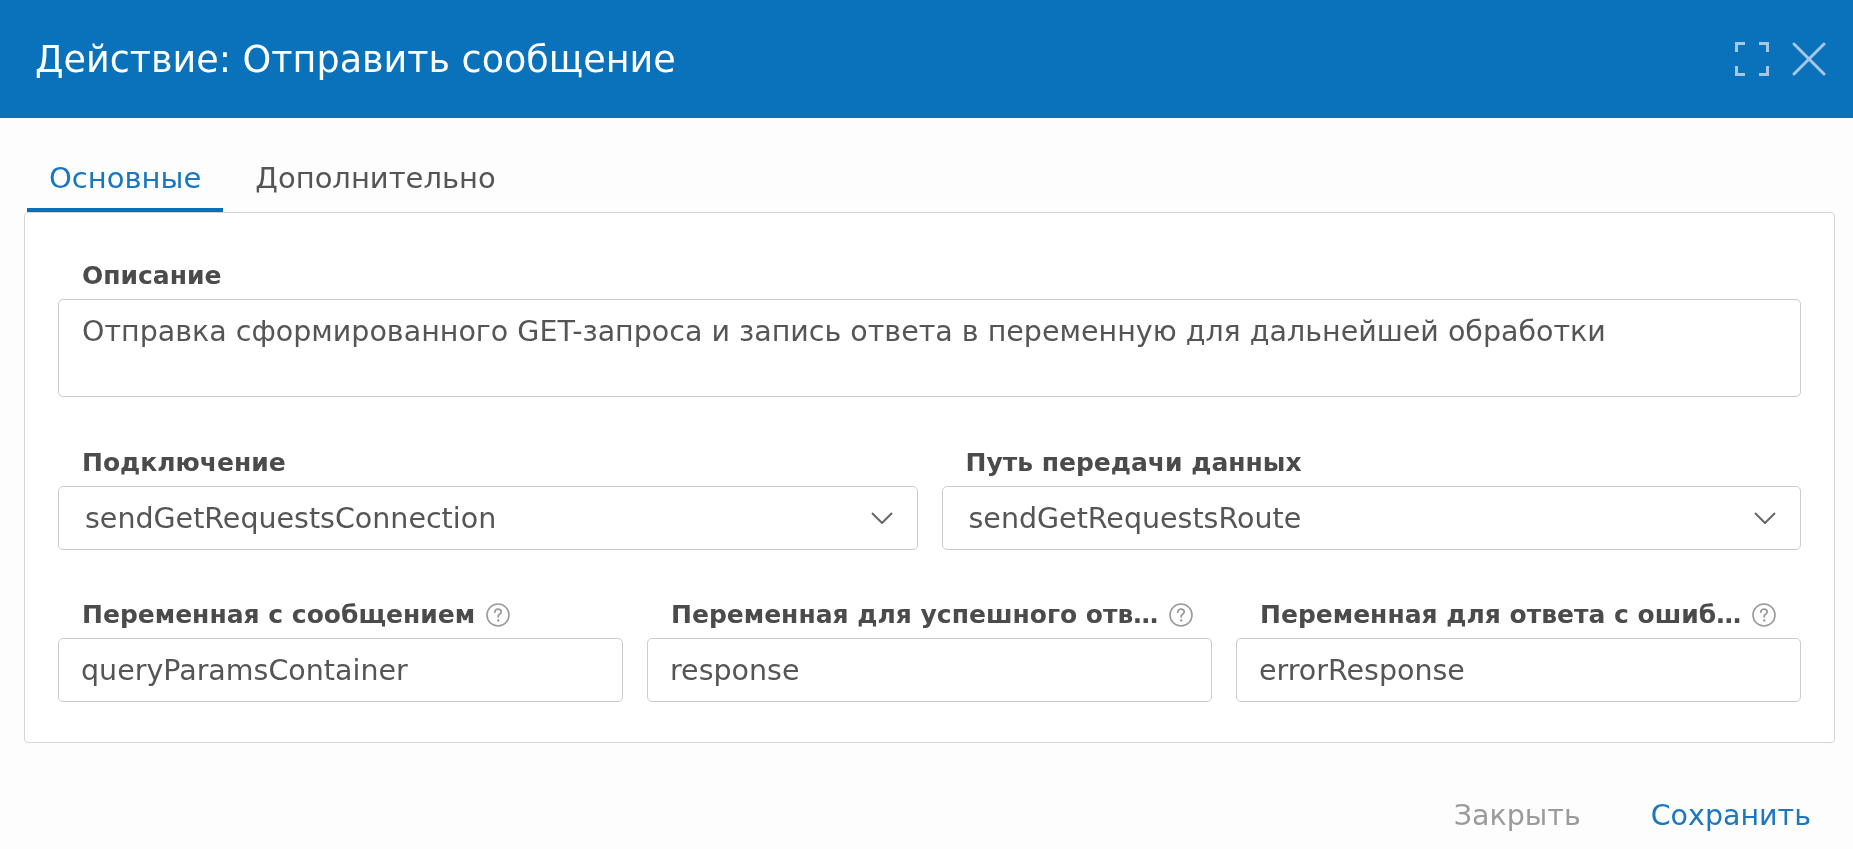 This screenshot has width=1853, height=849. I want to click on maximize-icon, so click(1752, 59).